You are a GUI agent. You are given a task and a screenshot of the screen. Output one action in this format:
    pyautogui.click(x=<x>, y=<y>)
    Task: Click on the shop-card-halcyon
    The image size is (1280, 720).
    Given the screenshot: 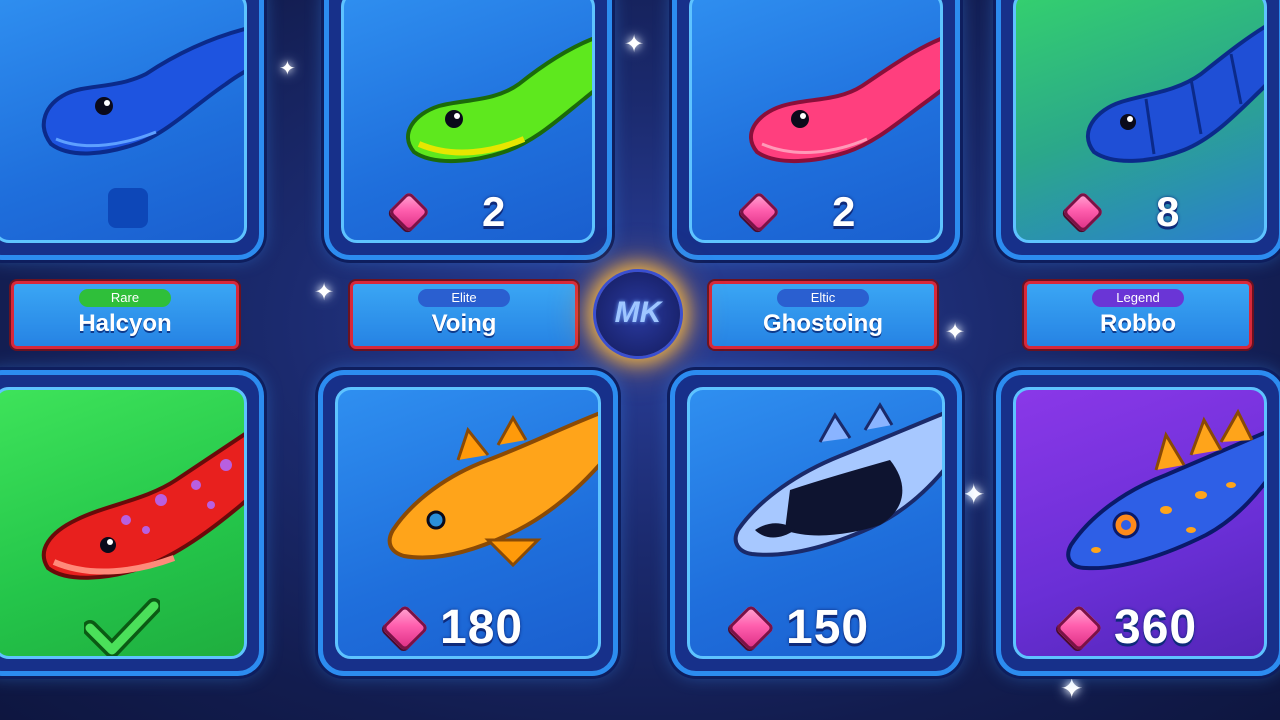 What is the action you would take?
    pyautogui.click(x=132, y=130)
    